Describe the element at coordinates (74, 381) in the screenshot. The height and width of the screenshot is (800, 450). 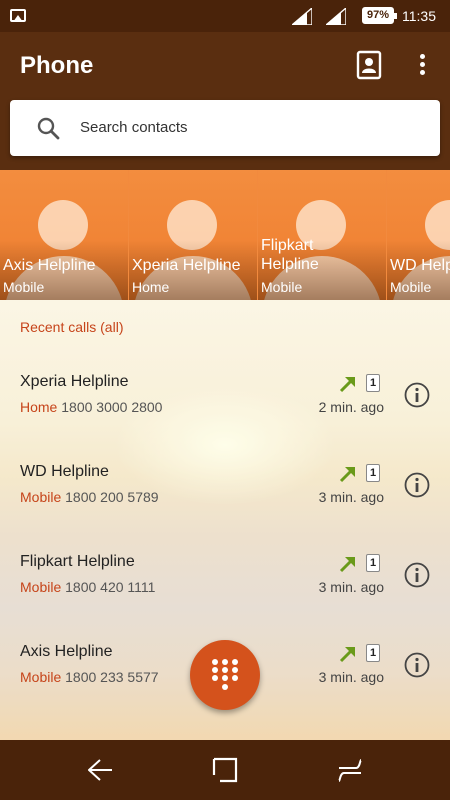
I see `caller-name: Xperia Helpline` at that location.